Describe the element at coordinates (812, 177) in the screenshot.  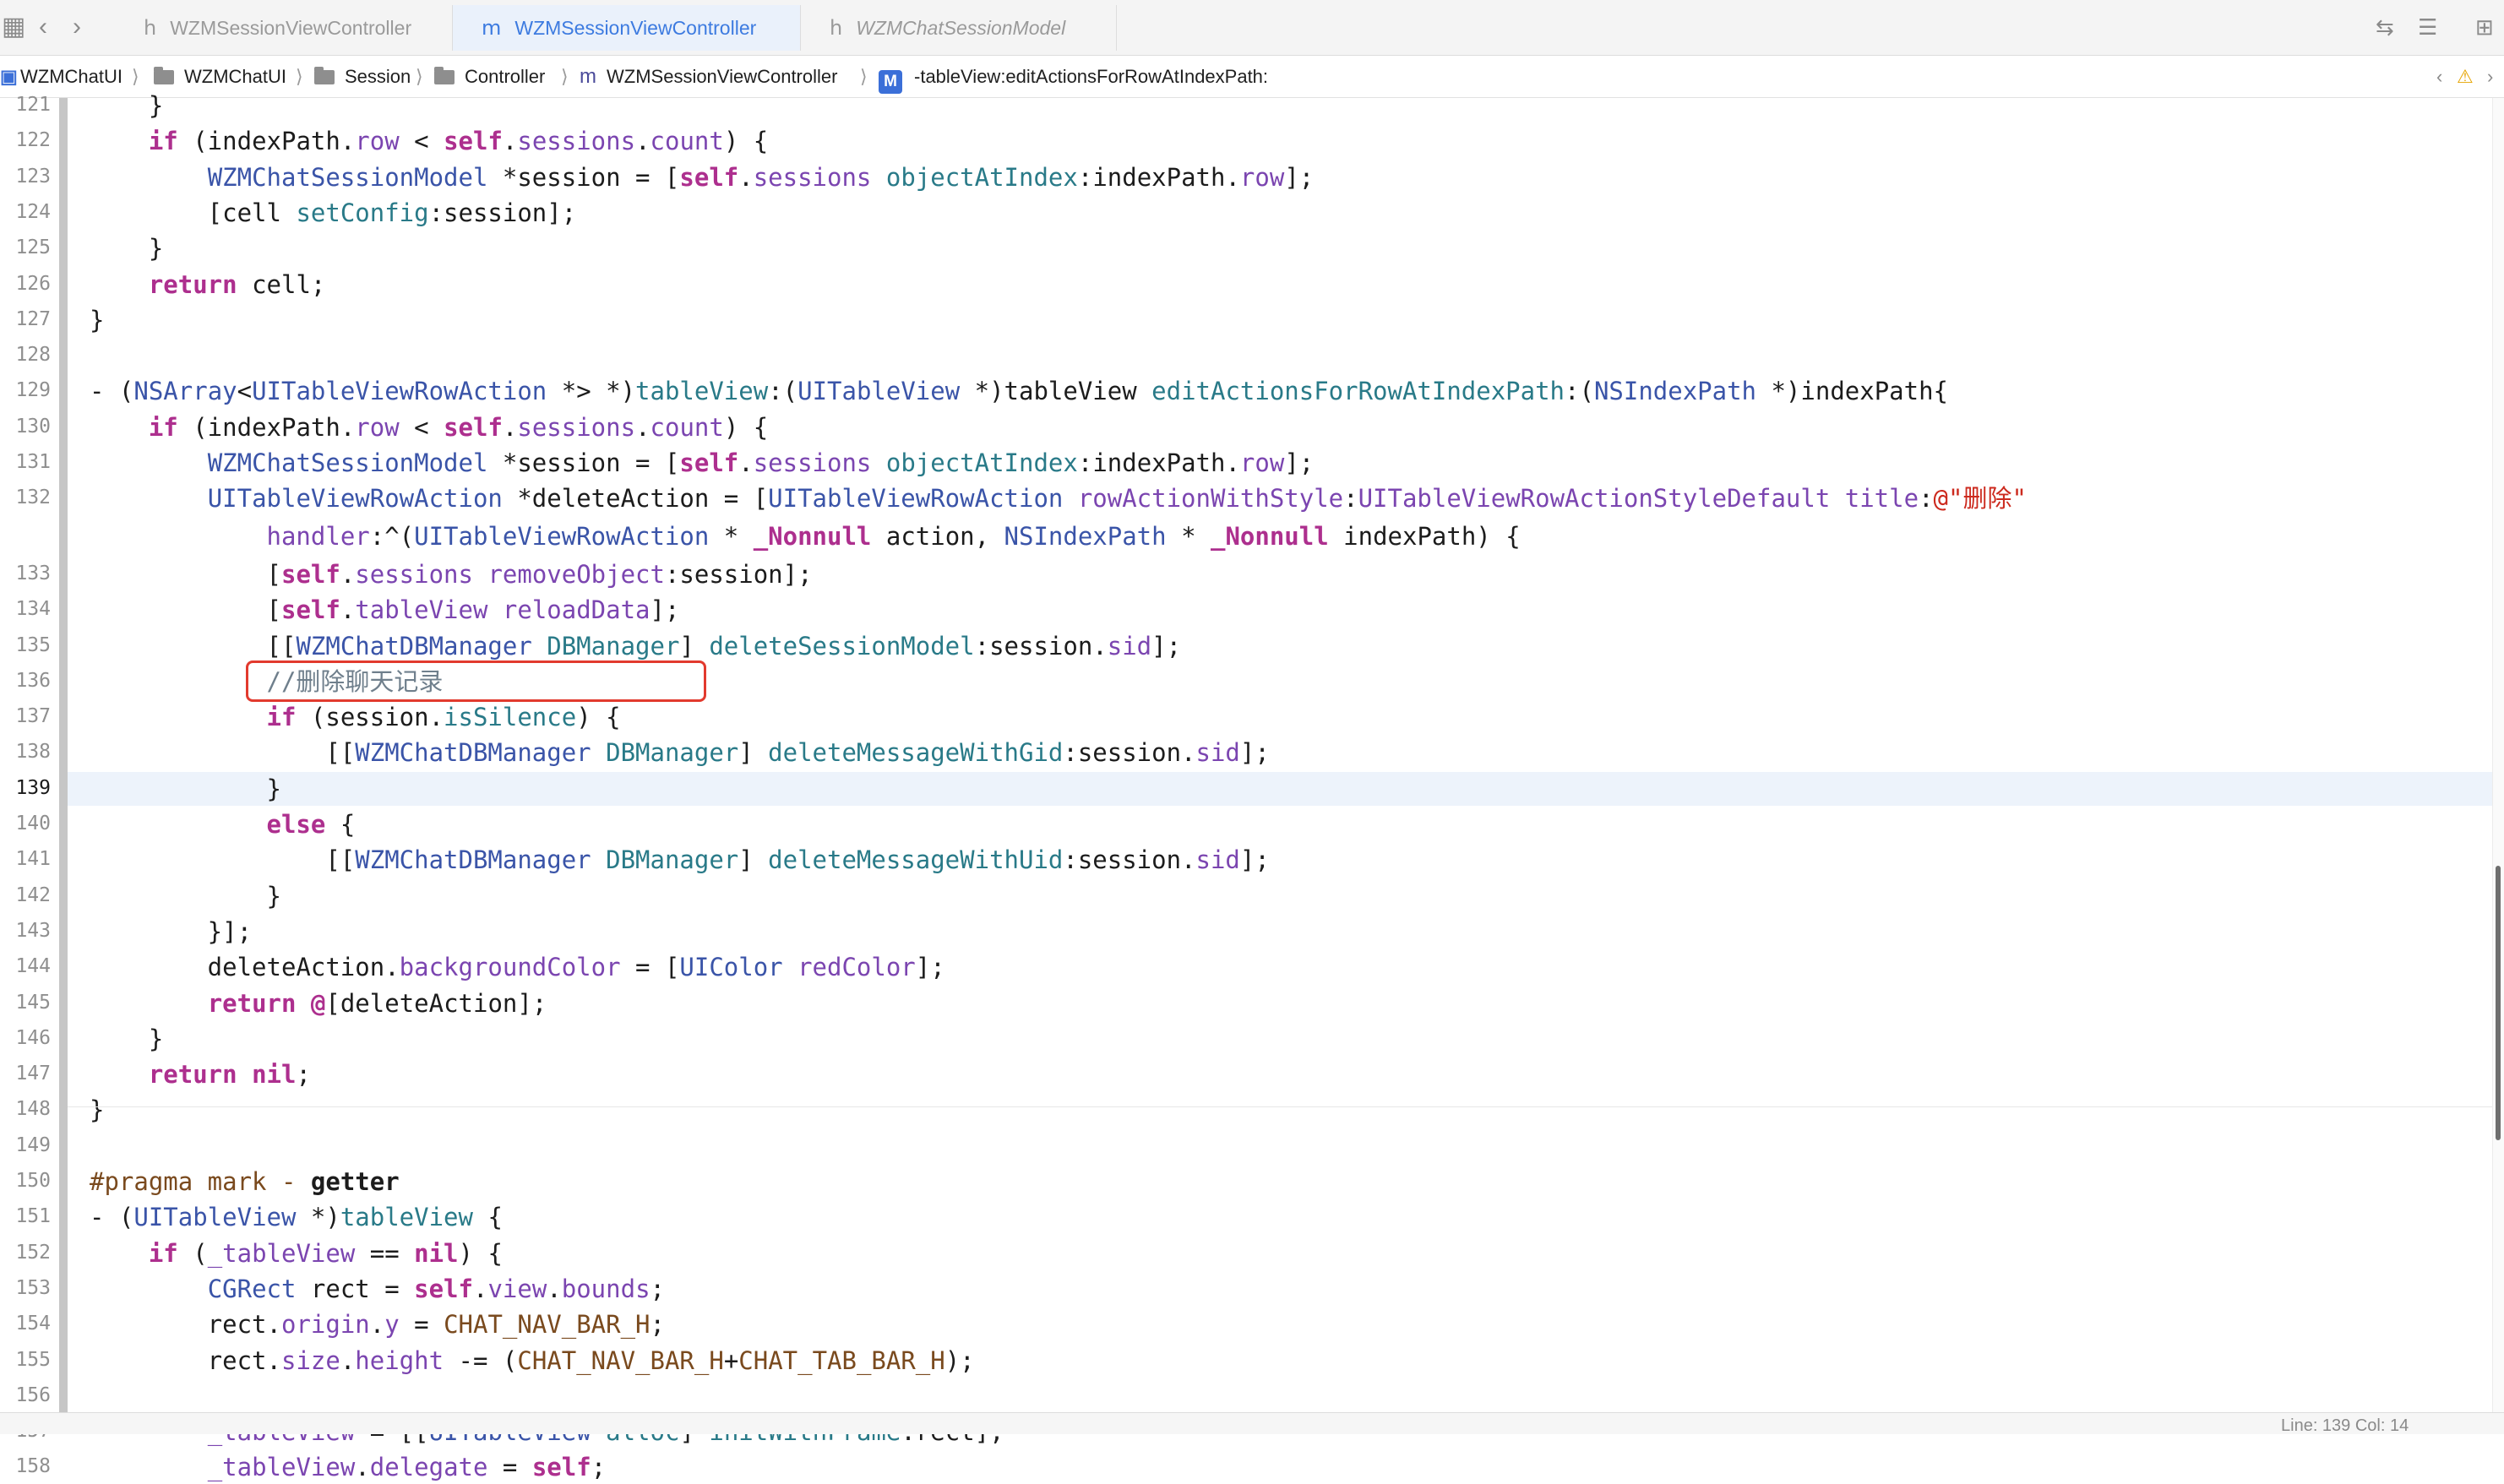
I see `code-token: sessions` at that location.